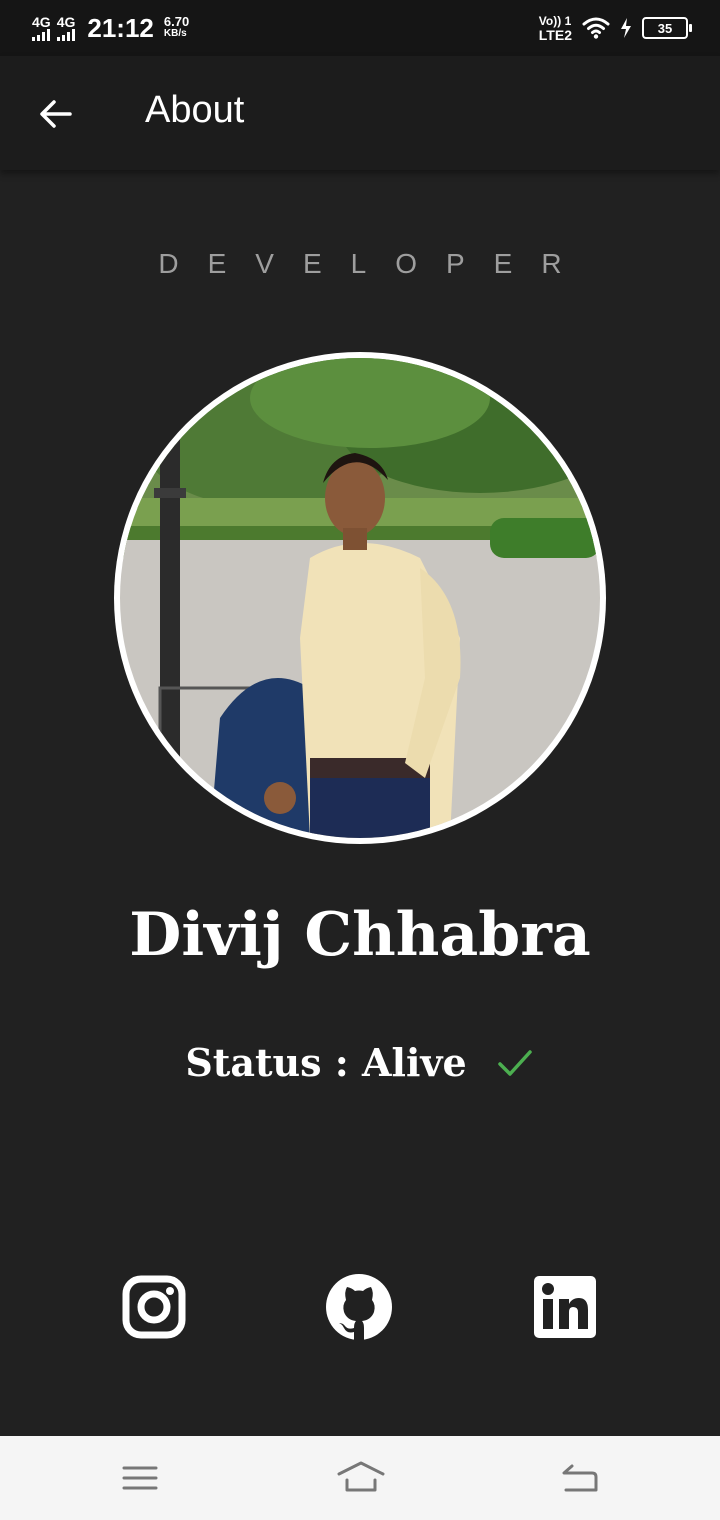 The image size is (720, 1520). I want to click on instagram-icon, so click(154, 1307).